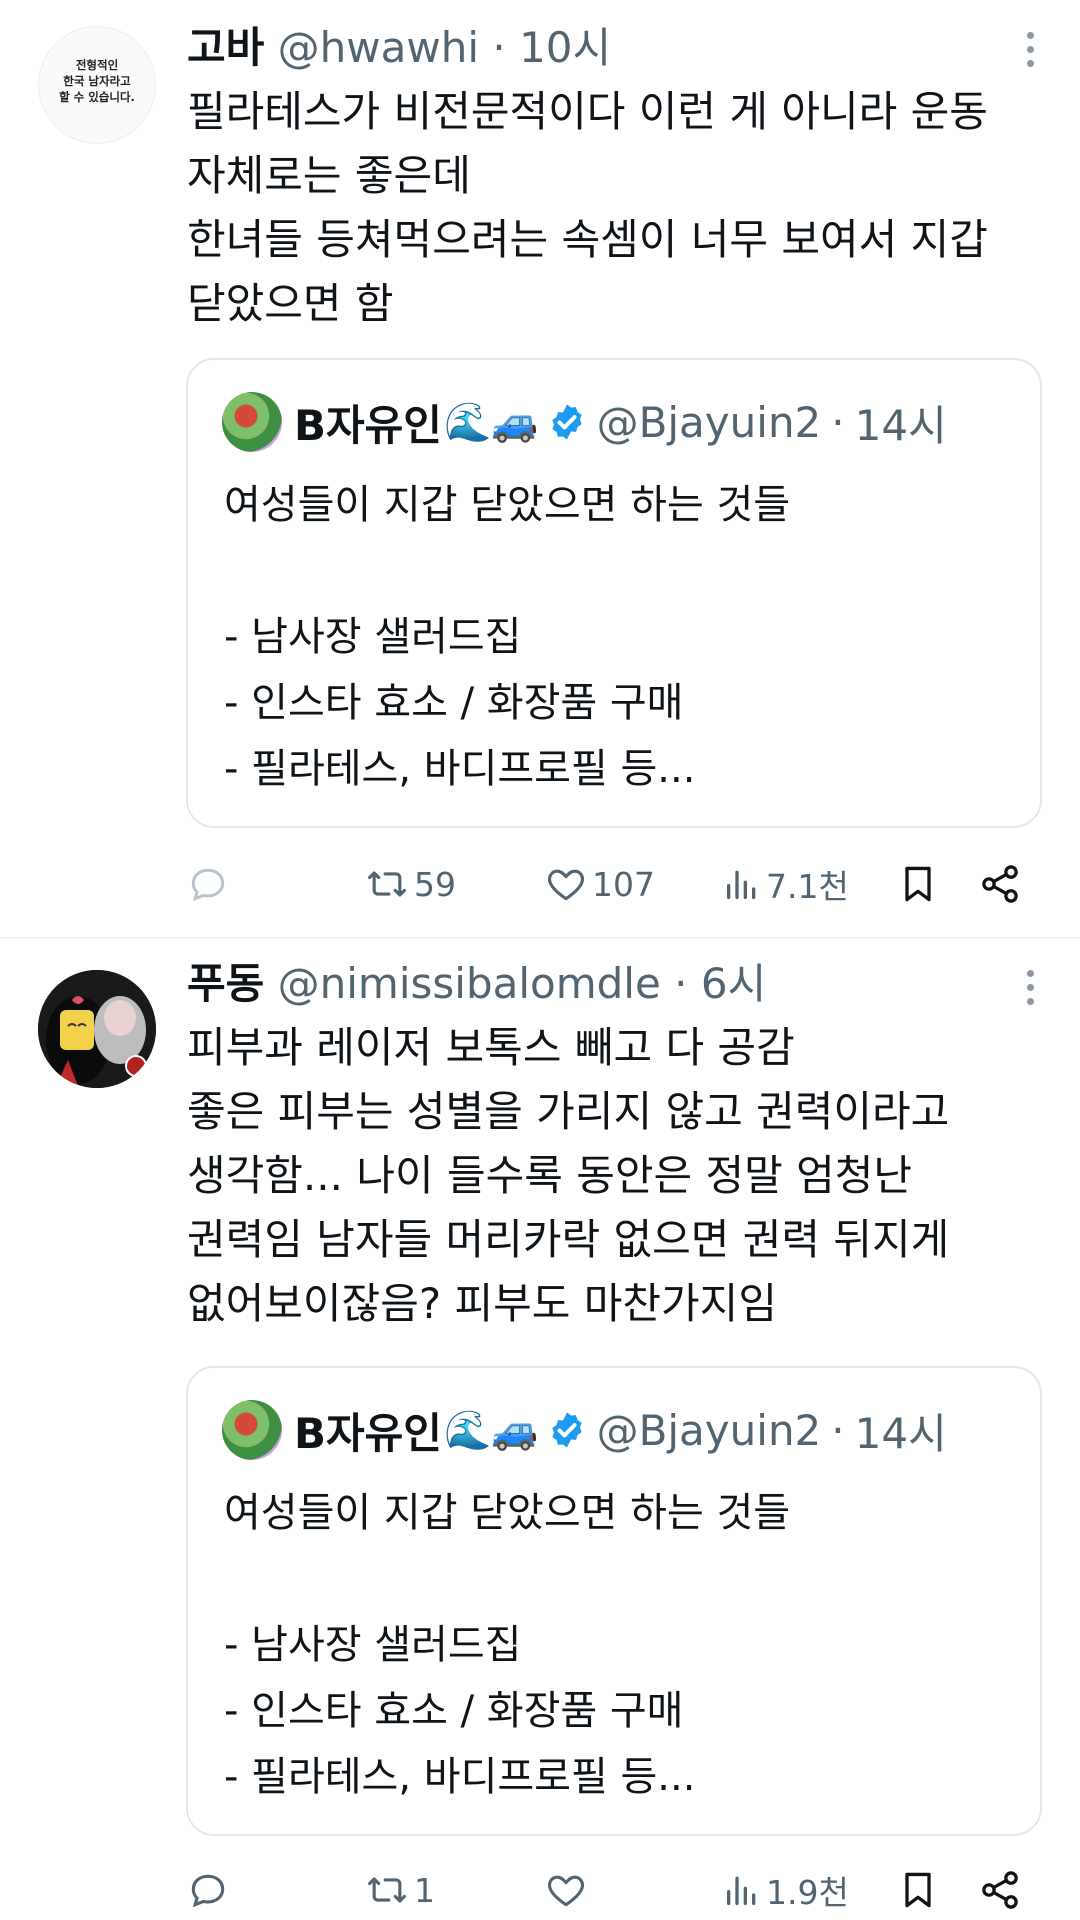 Image resolution: width=1080 pixels, height=1920 pixels. I want to click on tweet-text-line: 생각함... 나이 들수록 동안은 정말 엄청난, so click(550, 1175).